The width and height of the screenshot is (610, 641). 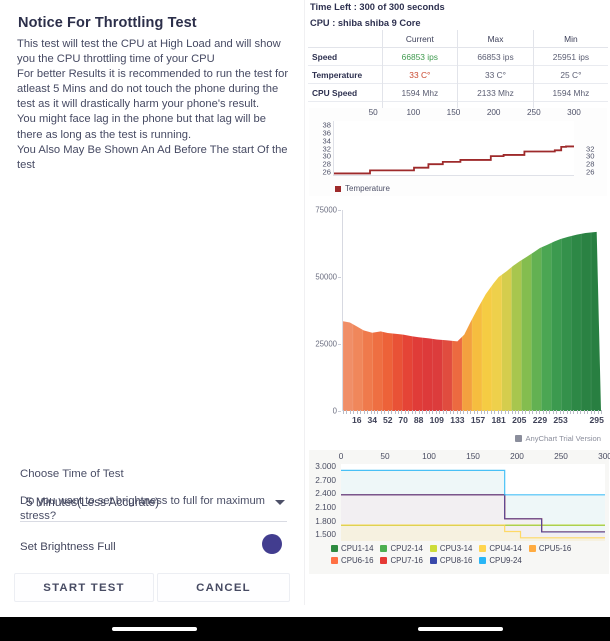 I want to click on legend-label: CPU4-14, so click(x=505, y=548).